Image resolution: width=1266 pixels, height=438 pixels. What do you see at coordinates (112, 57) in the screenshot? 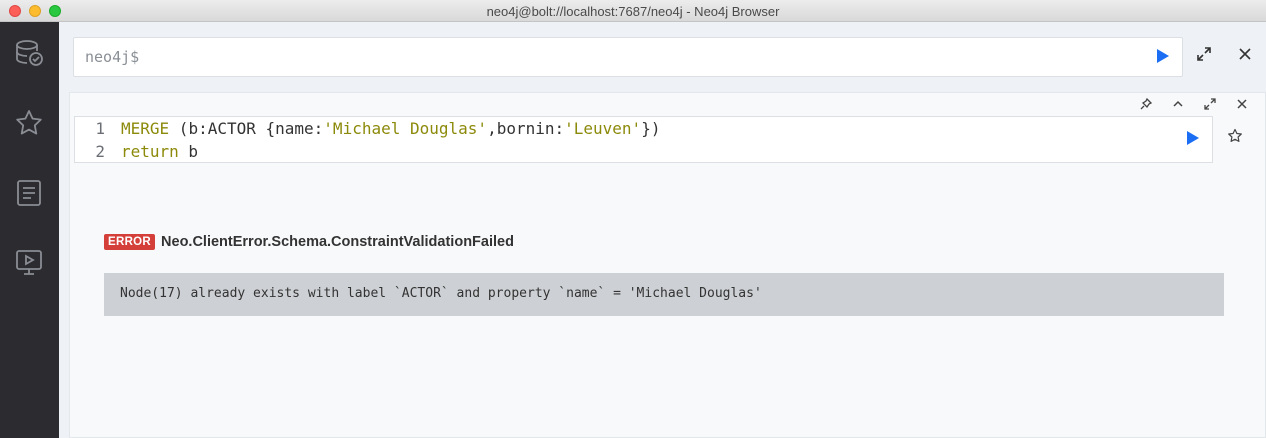
I see `editor-prompt: neo4j$` at bounding box center [112, 57].